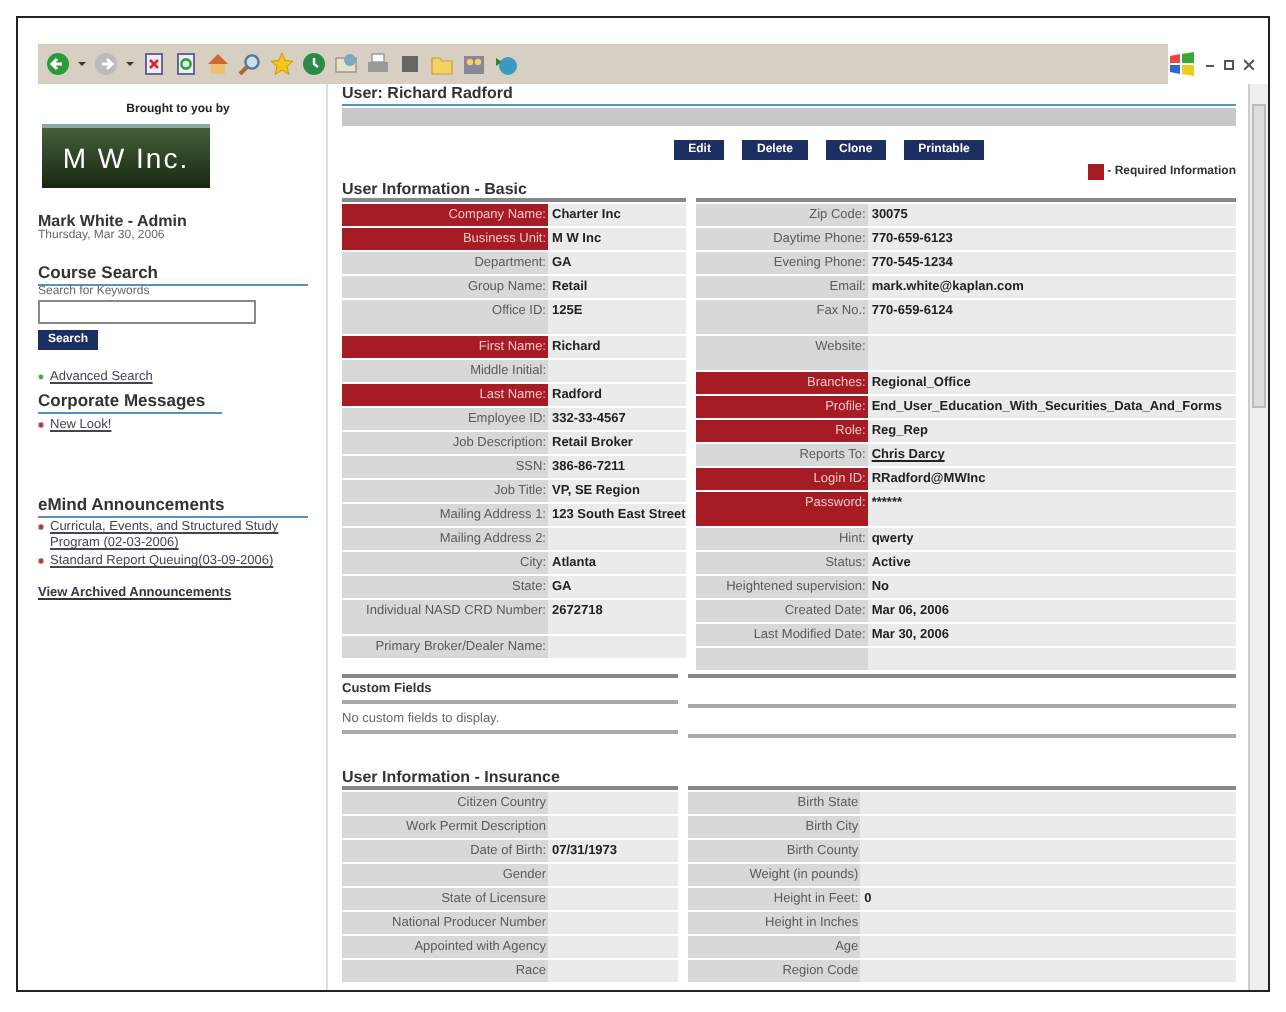  What do you see at coordinates (346, 64) in the screenshot?
I see `mail-icon` at bounding box center [346, 64].